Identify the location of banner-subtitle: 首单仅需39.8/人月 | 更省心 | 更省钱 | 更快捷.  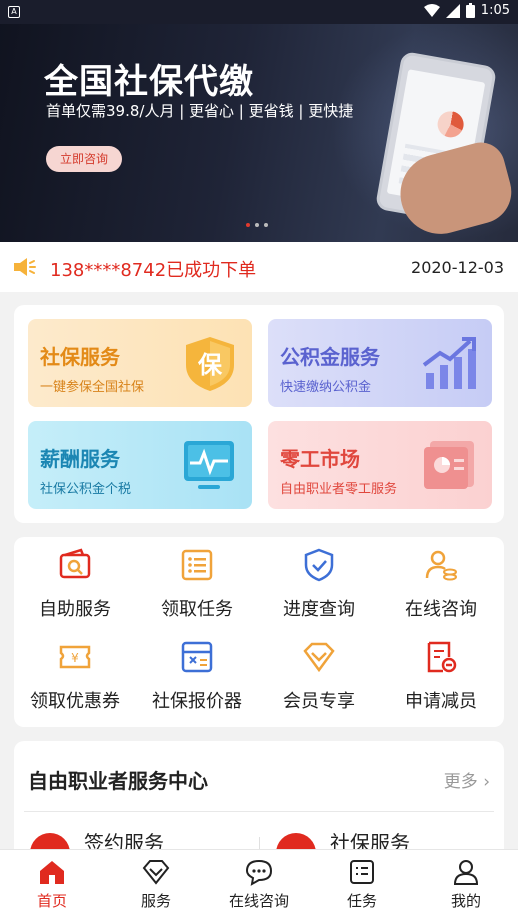
(200, 111).